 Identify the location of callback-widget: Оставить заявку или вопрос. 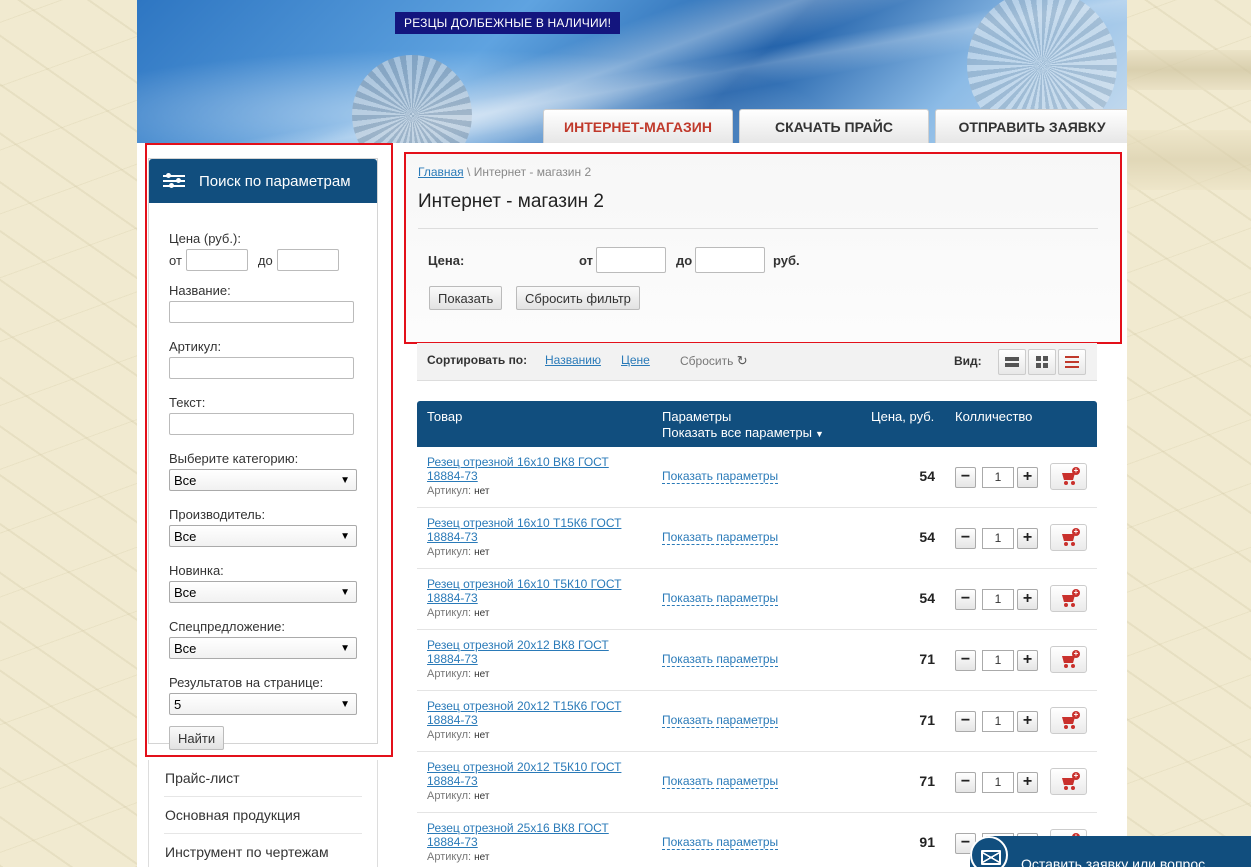
(1110, 851).